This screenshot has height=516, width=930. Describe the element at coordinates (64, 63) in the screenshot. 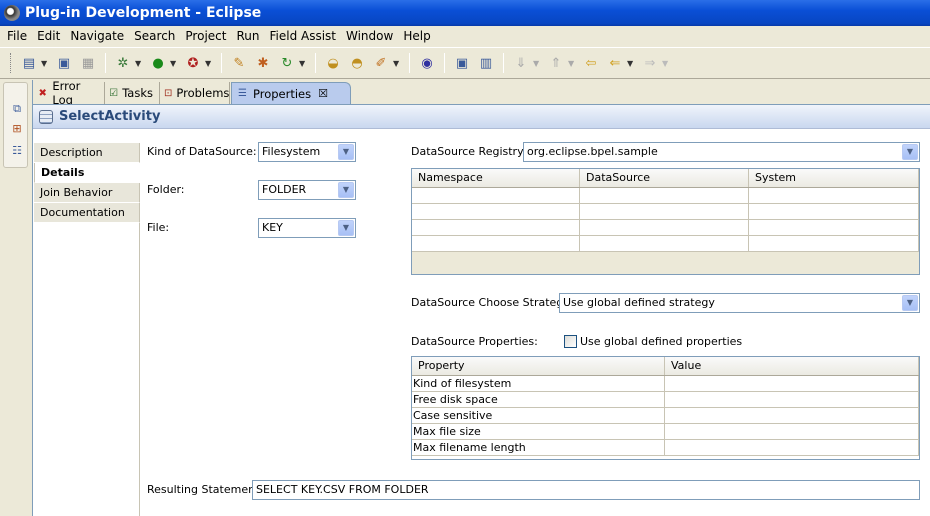

I see `save-icon: ▣` at that location.